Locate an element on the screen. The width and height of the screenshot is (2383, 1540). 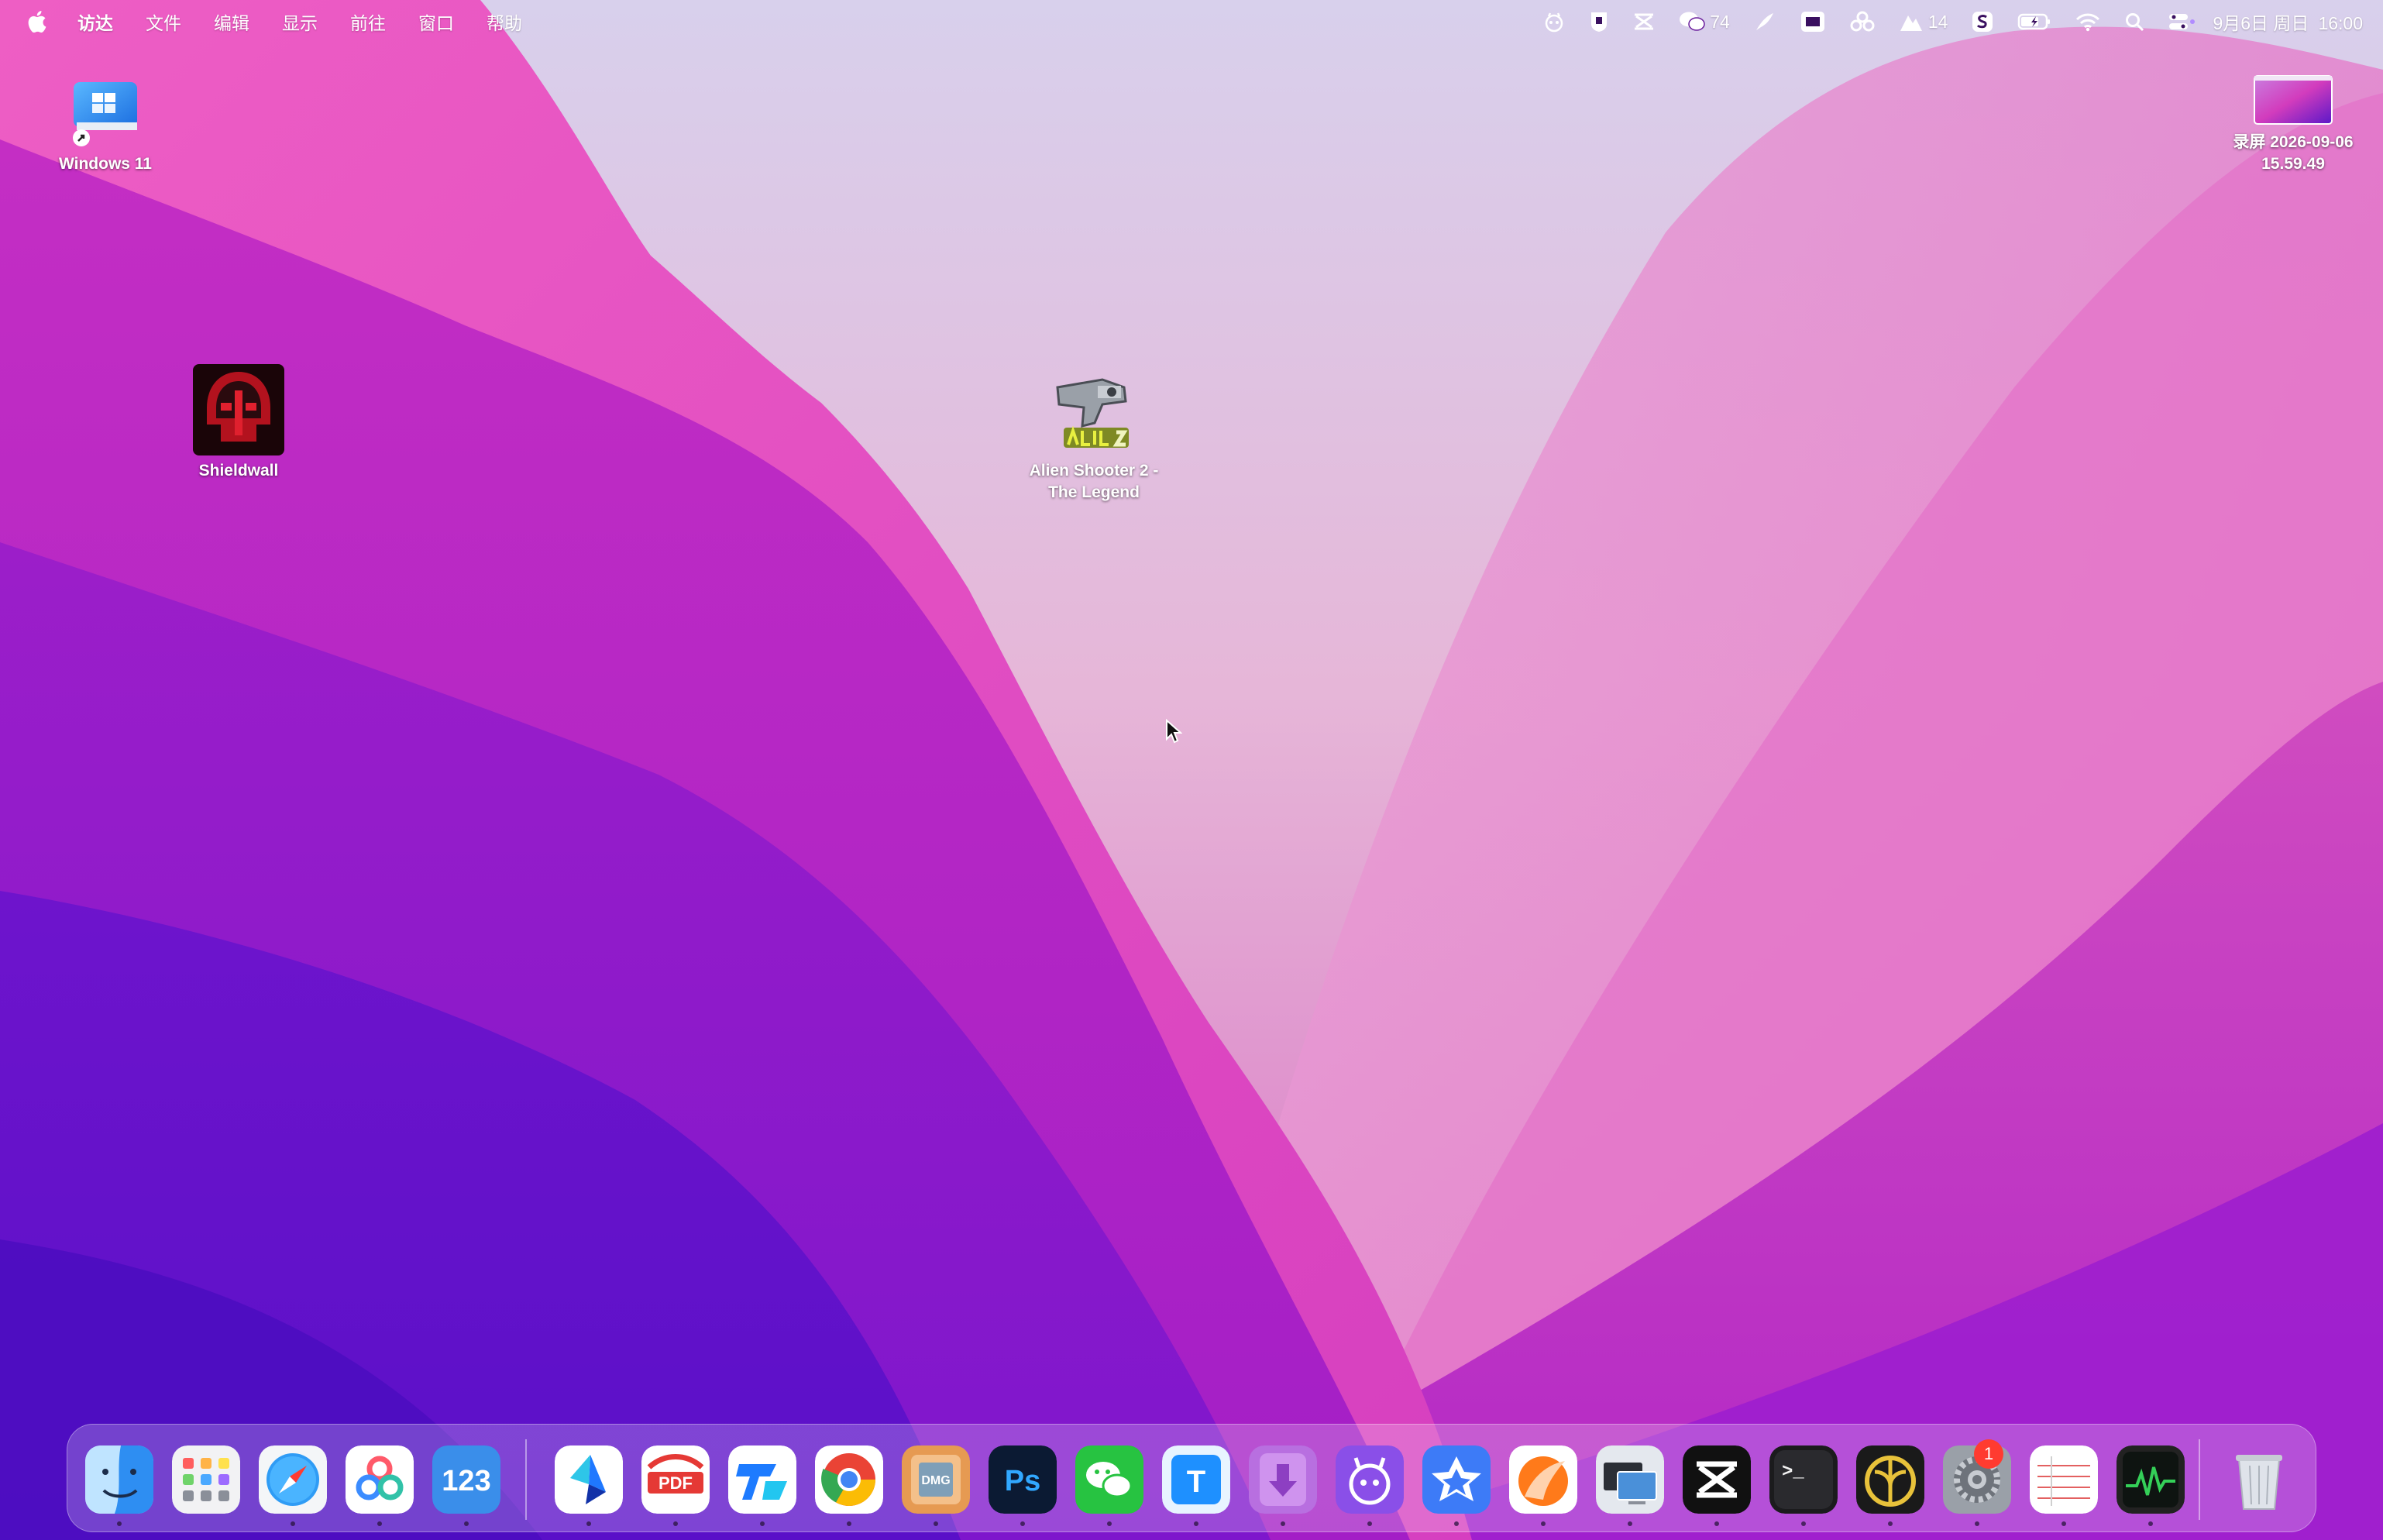
mouse-cursor-icon is located at coordinates (1174, 731).